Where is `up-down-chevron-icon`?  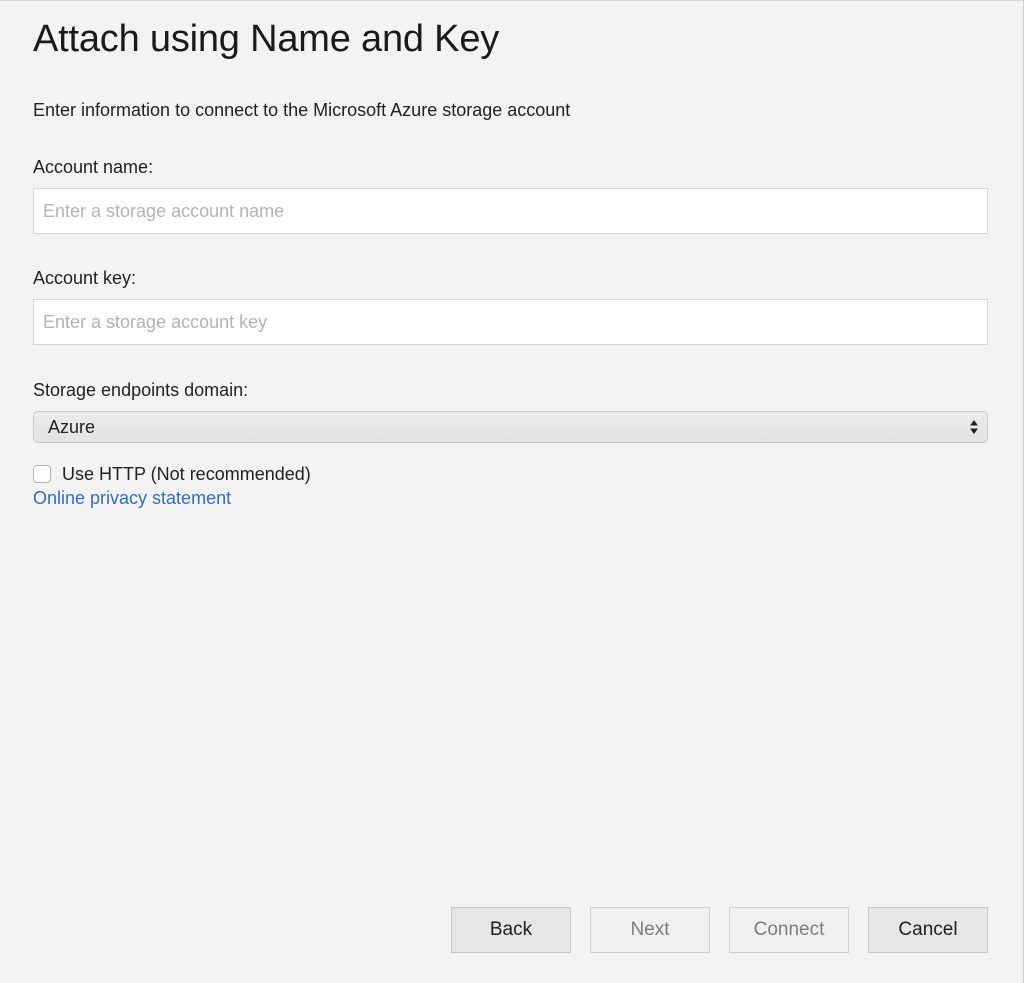
up-down-chevron-icon is located at coordinates (974, 427).